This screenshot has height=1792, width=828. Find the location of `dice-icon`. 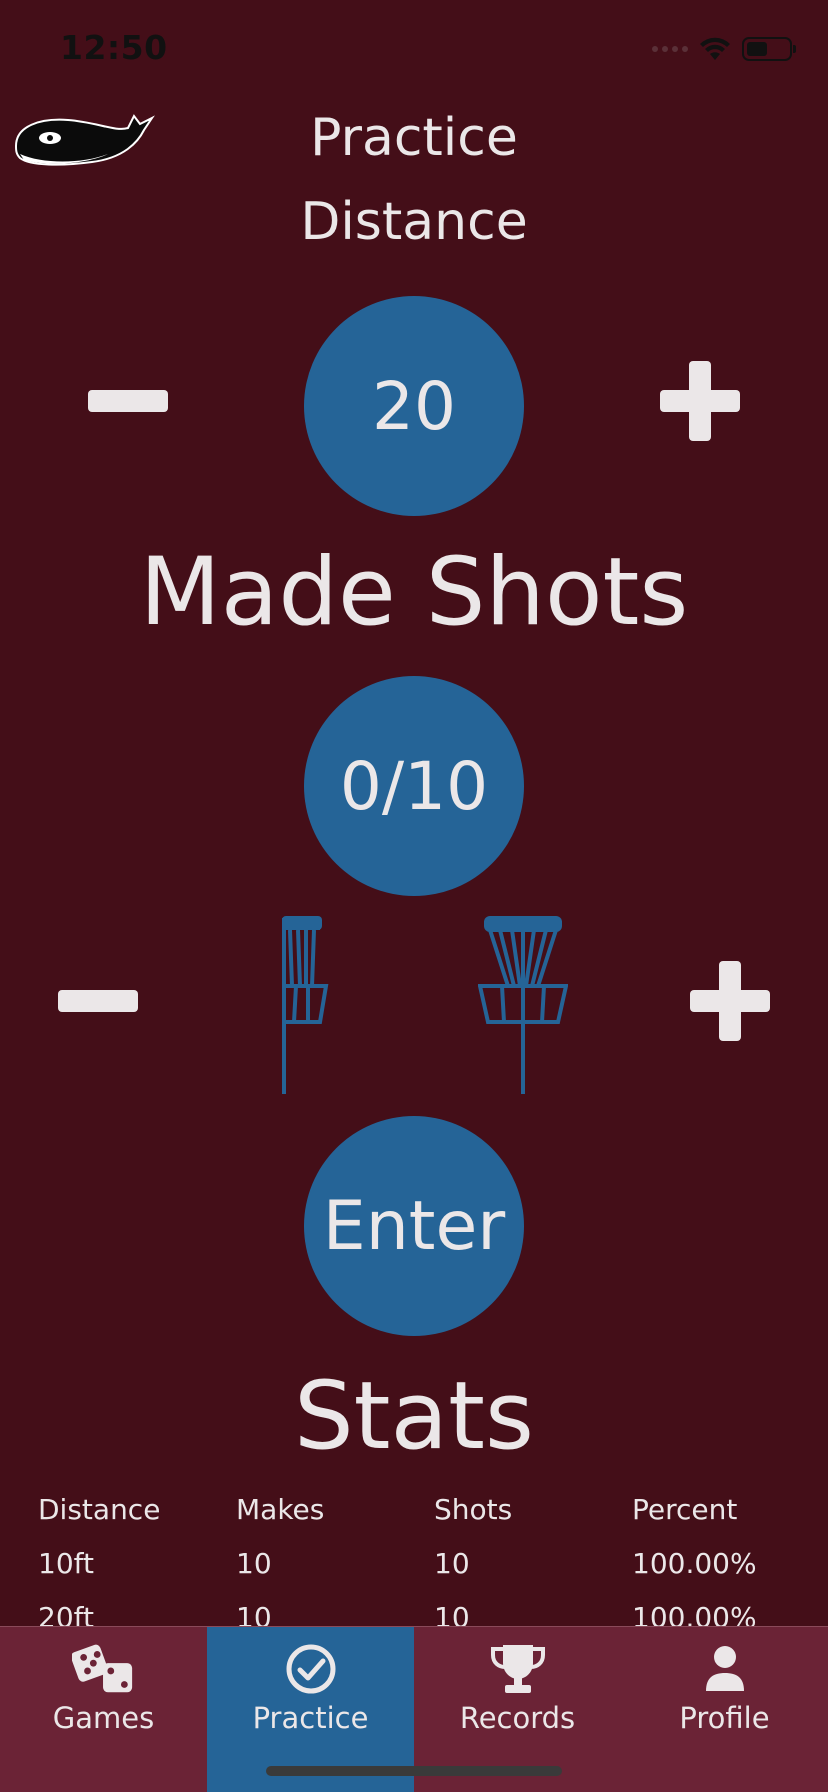

dice-icon is located at coordinates (103, 1669).